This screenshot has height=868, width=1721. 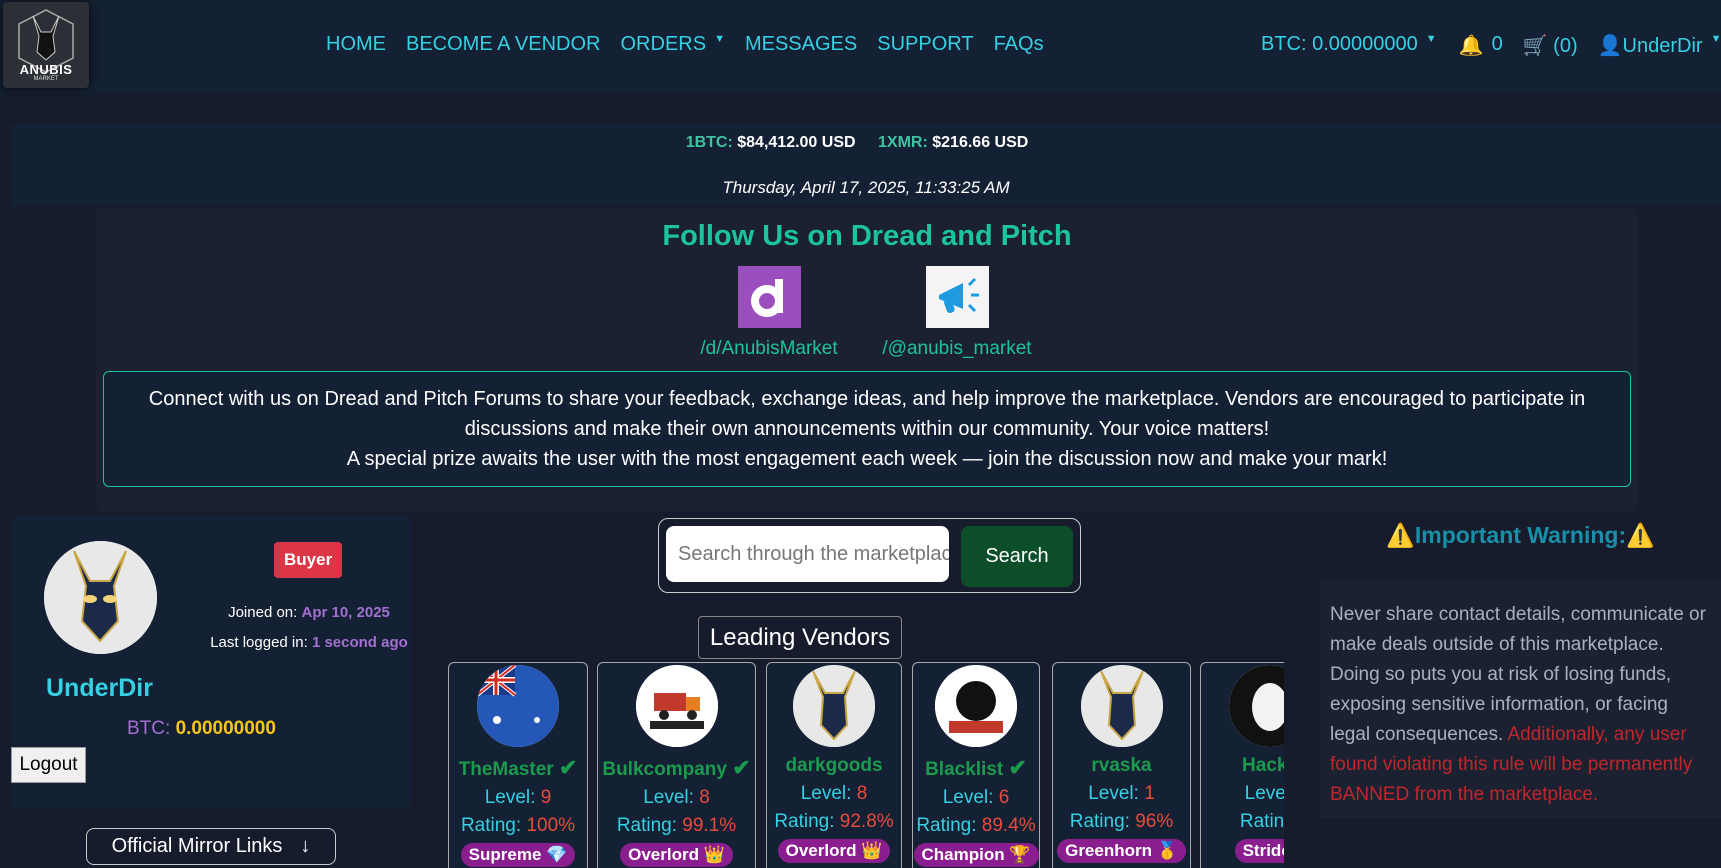 What do you see at coordinates (1565, 46) in the screenshot?
I see `cart-count: (0)` at bounding box center [1565, 46].